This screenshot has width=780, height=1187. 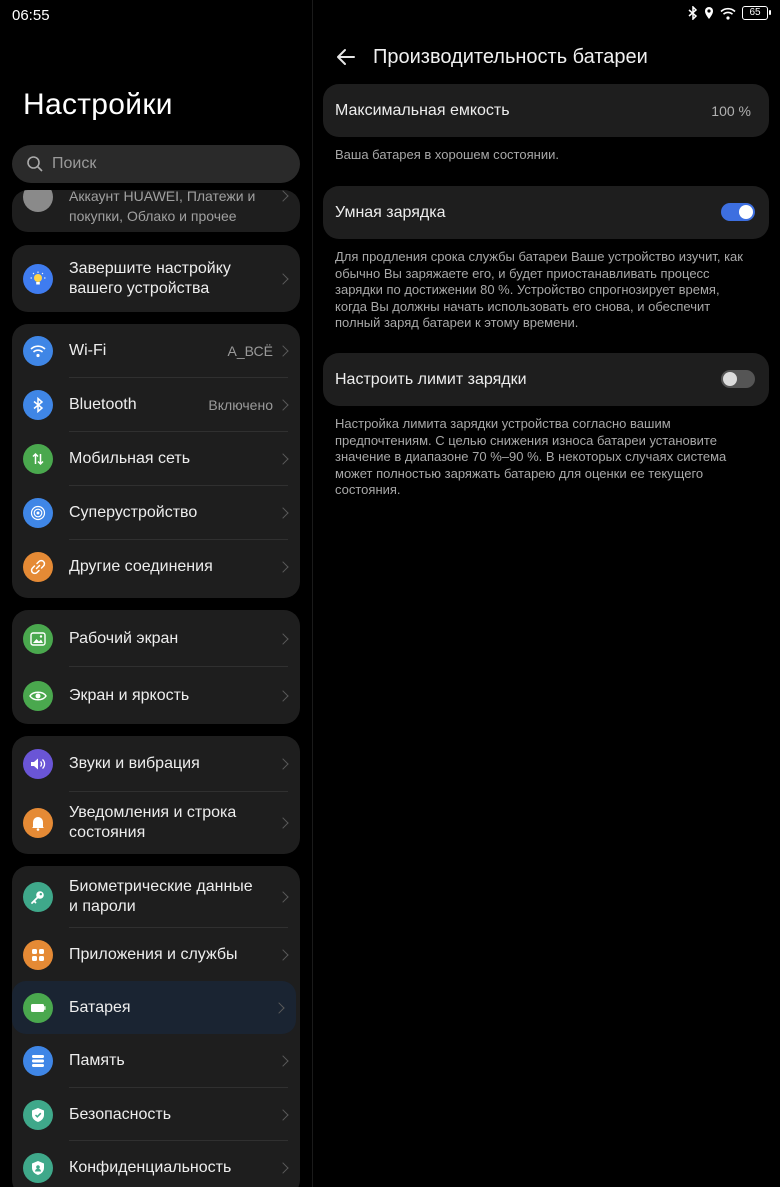 I want to click on sidebar-item-label: Суперустройство, so click(x=133, y=512).